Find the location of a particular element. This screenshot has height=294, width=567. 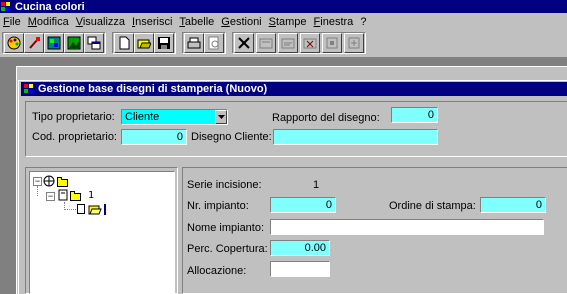

new-document-icon is located at coordinates (124, 43).